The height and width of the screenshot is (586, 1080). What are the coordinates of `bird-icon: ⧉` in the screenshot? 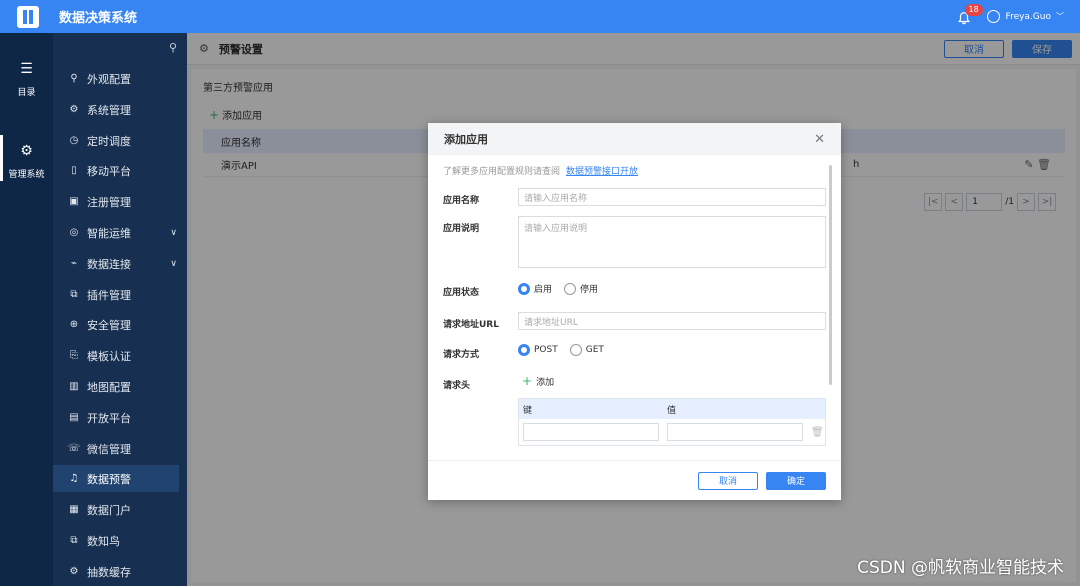 It's located at (74, 540).